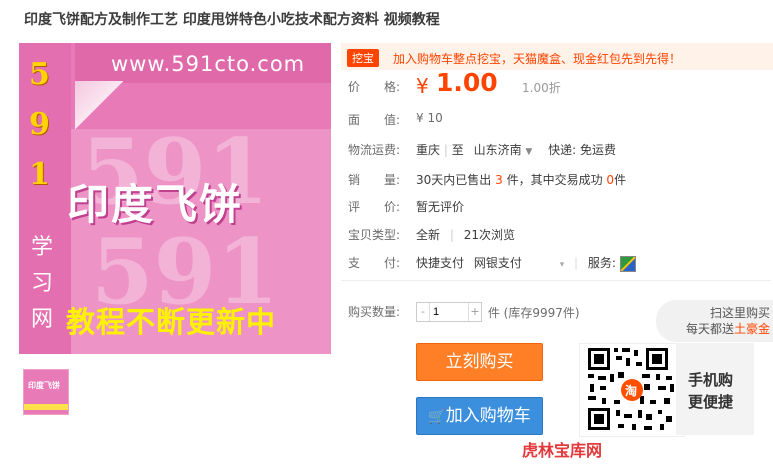  I want to click on item-type-info: 全新 | 21次浏览, so click(465, 234).